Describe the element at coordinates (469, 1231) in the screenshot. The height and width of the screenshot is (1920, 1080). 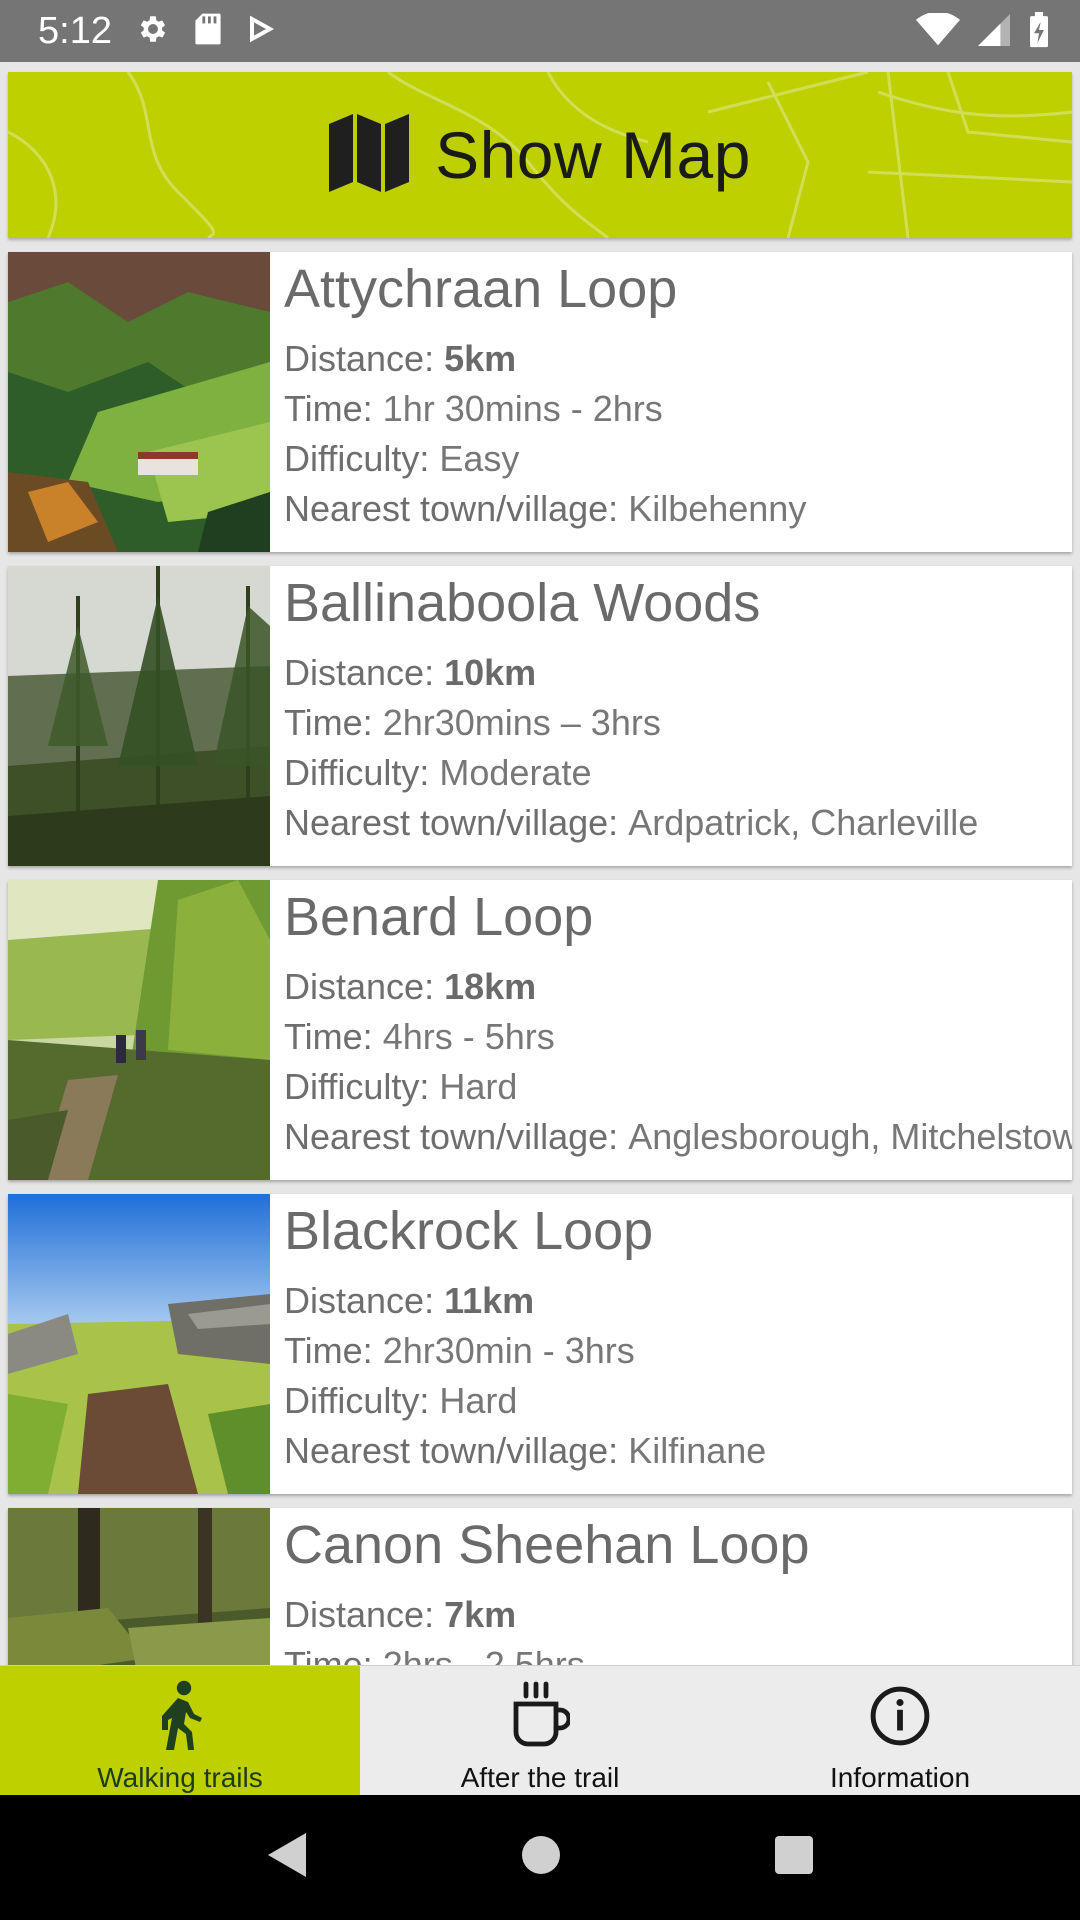
I see `trail-name: Blackrock Loop` at that location.